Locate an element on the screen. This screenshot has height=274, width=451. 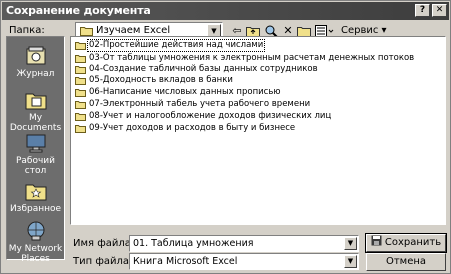
filetype-value: Книга Microsoft Excel is located at coordinates (185, 261).